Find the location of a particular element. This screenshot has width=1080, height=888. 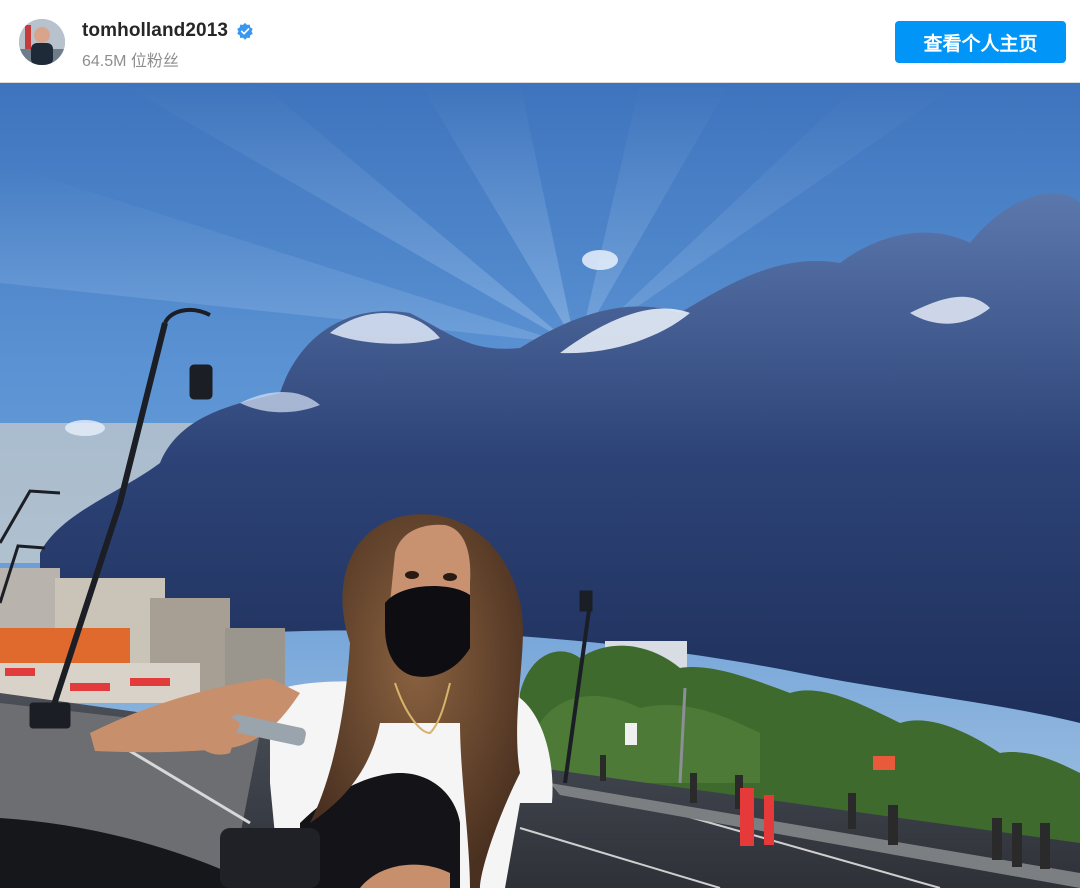

avatar is located at coordinates (42, 42).